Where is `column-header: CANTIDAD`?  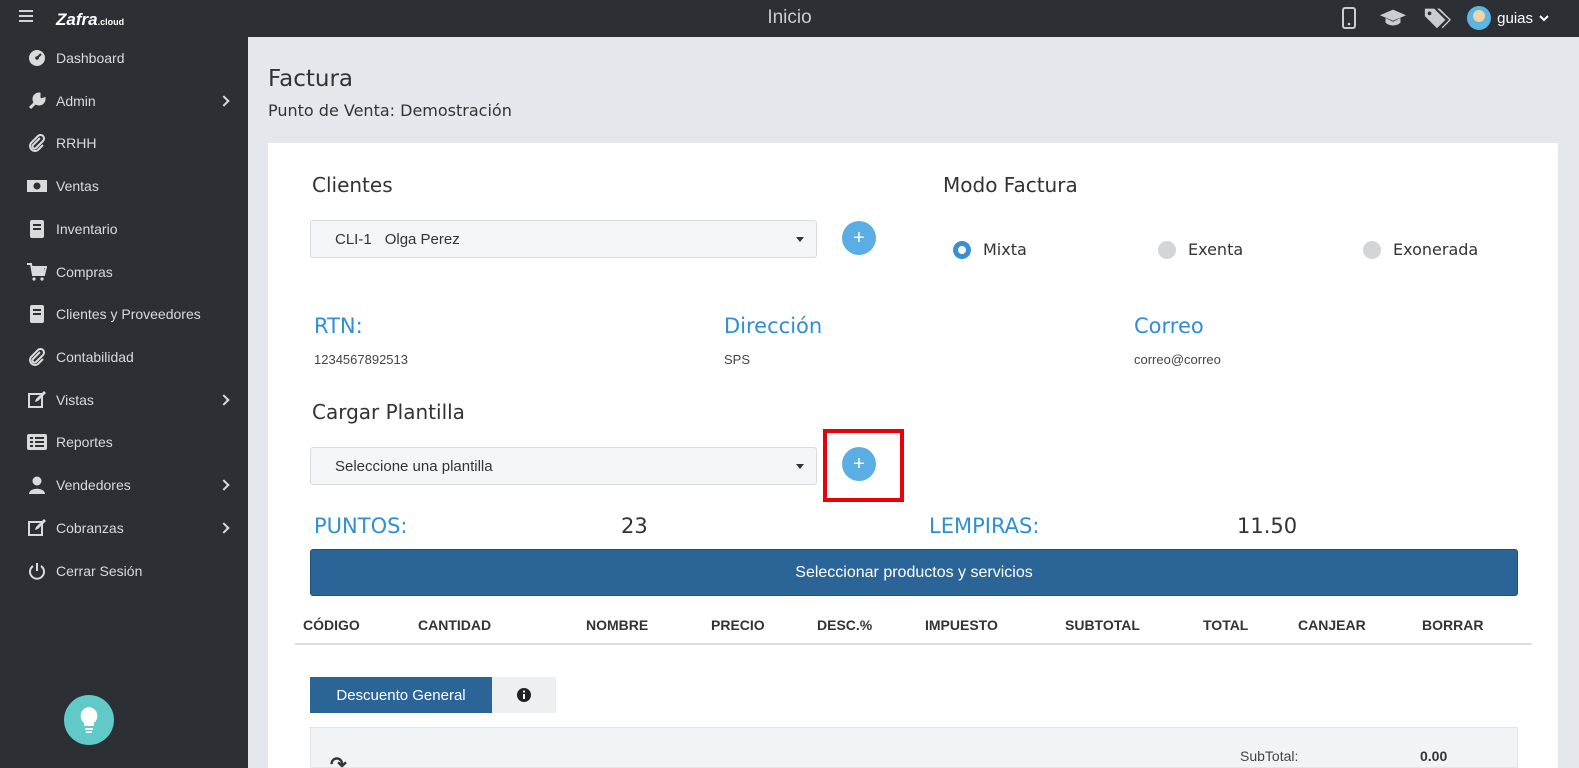 column-header: CANTIDAD is located at coordinates (455, 625).